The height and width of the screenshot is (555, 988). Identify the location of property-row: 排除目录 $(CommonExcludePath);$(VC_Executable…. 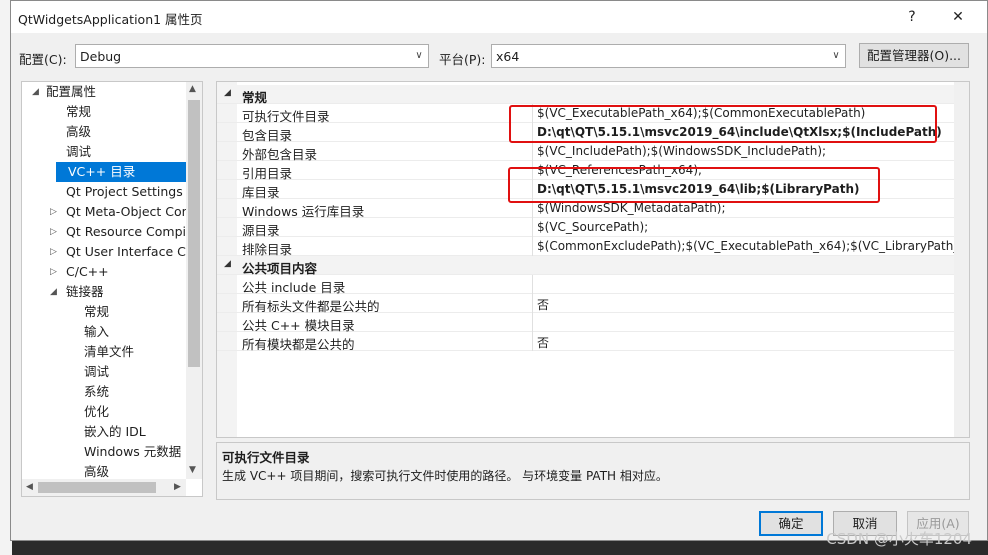
(593, 247).